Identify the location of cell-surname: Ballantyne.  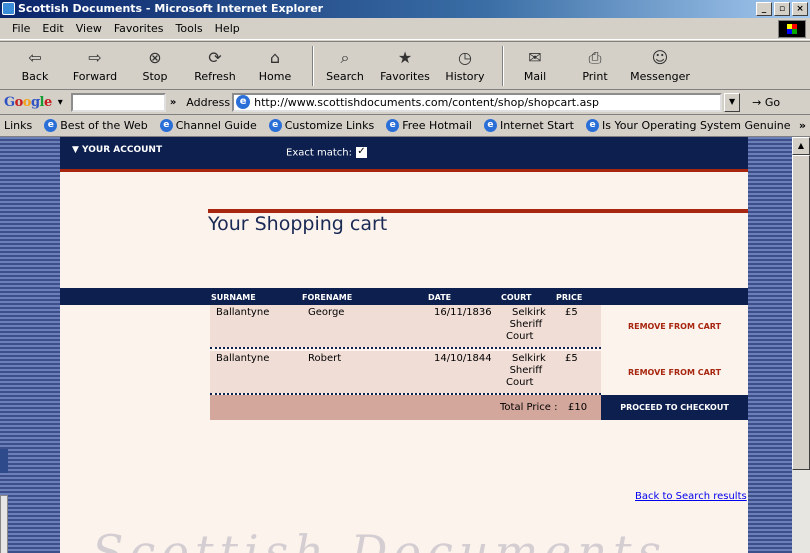
(243, 312).